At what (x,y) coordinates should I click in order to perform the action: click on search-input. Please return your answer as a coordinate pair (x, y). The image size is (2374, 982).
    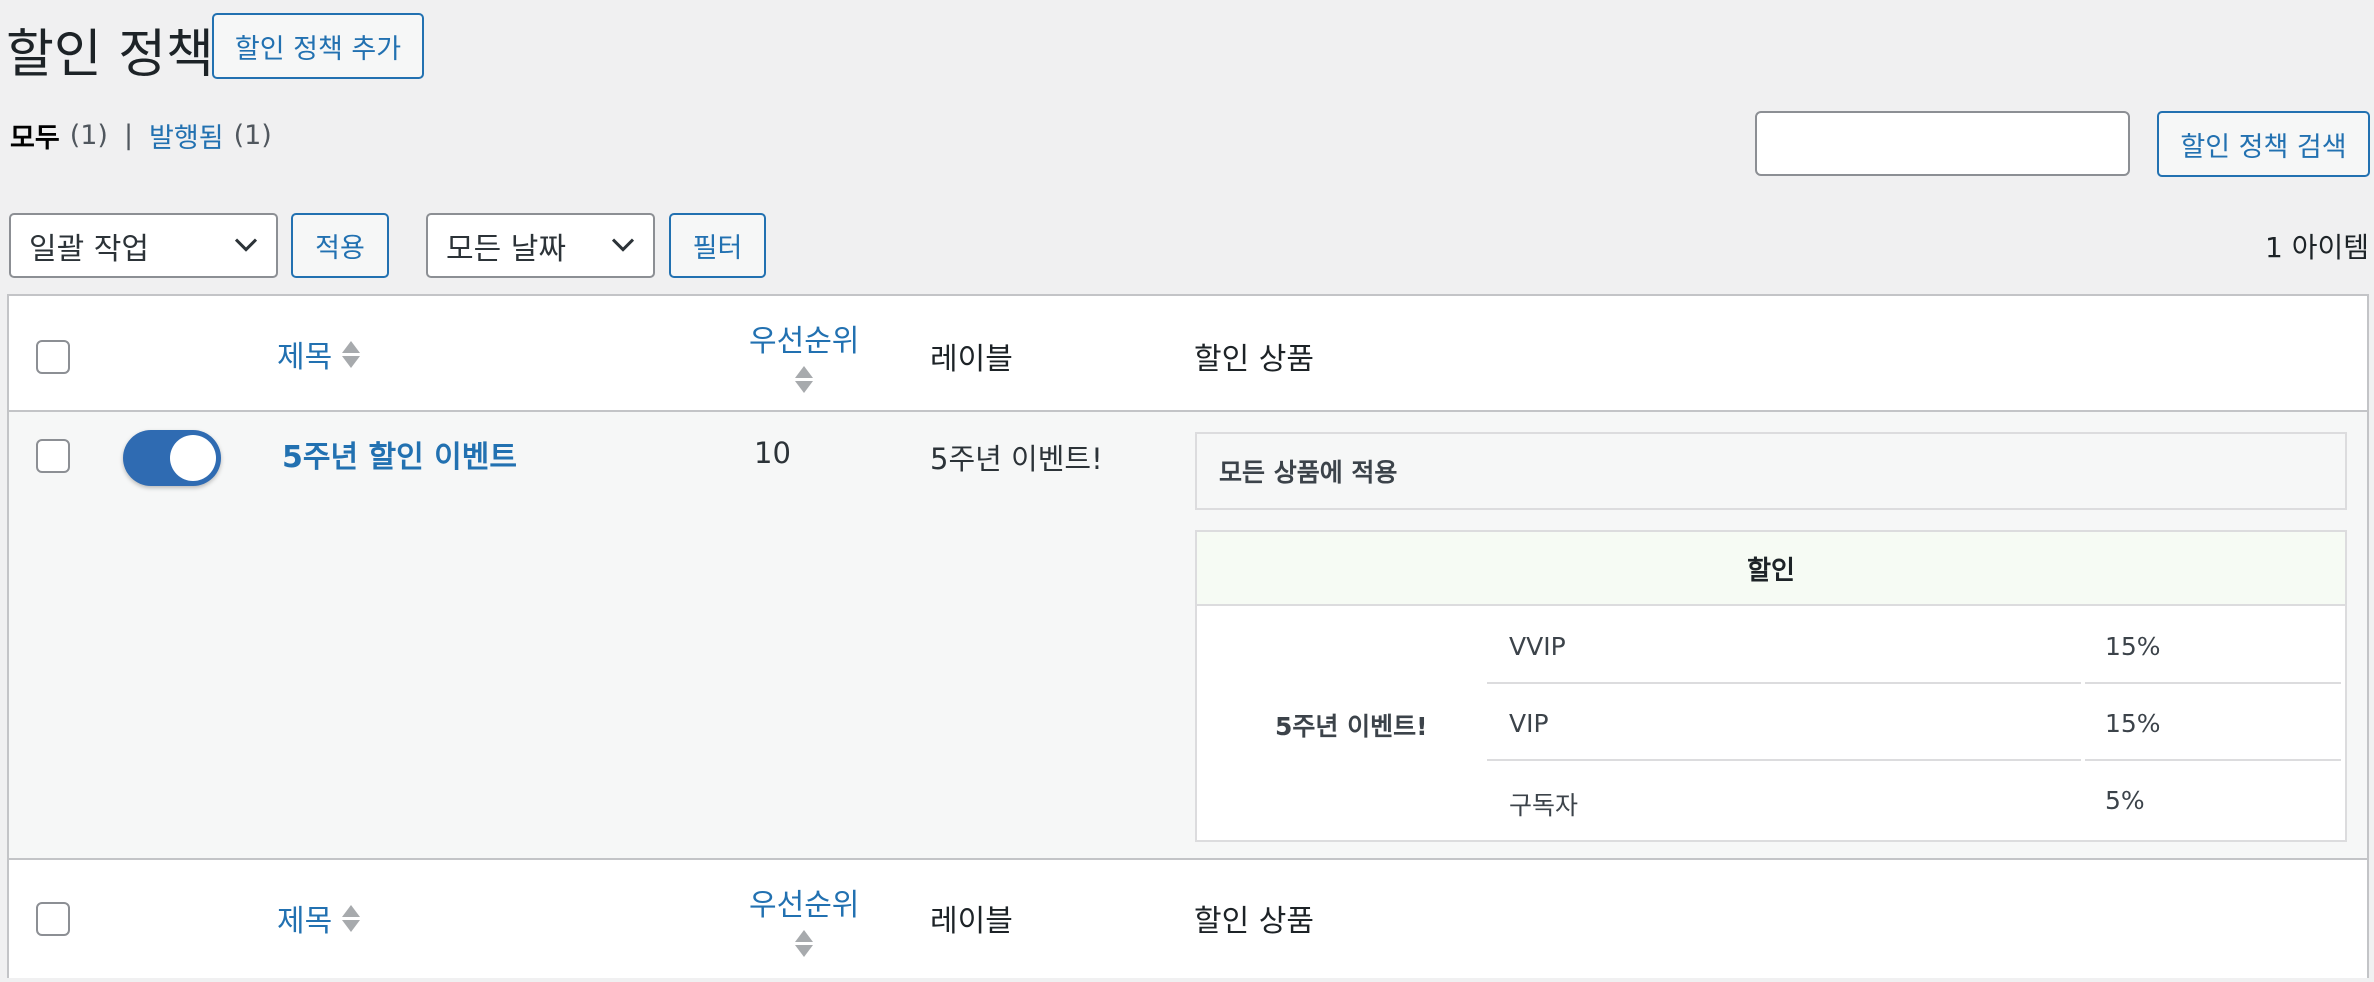
    Looking at the image, I should click on (1942, 143).